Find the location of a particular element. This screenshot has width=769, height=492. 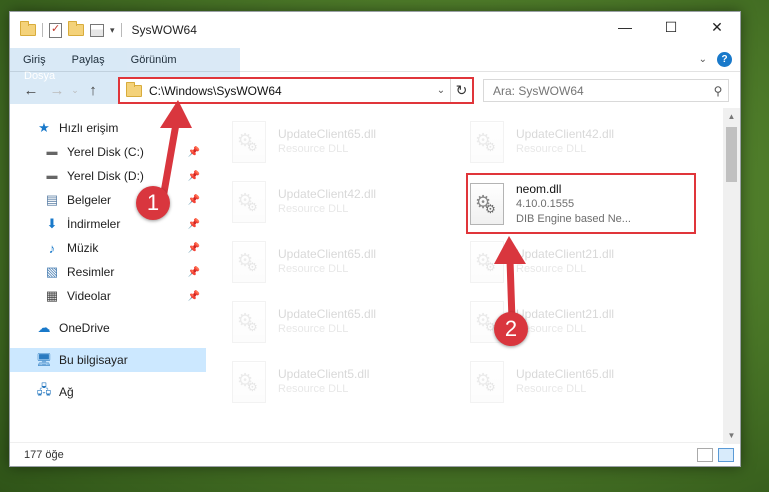

step-2-badge: 2 is located at coordinates (511, 329).